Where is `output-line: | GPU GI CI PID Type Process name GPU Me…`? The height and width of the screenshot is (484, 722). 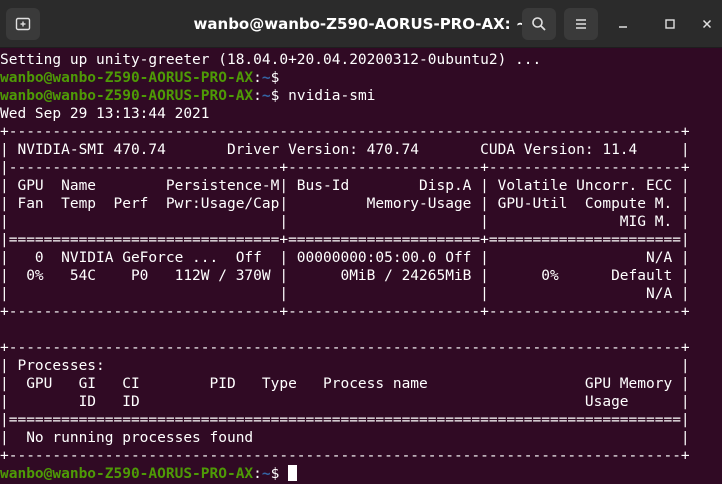
output-line: | GPU GI CI PID Type Process name GPU Me… is located at coordinates (345, 384).